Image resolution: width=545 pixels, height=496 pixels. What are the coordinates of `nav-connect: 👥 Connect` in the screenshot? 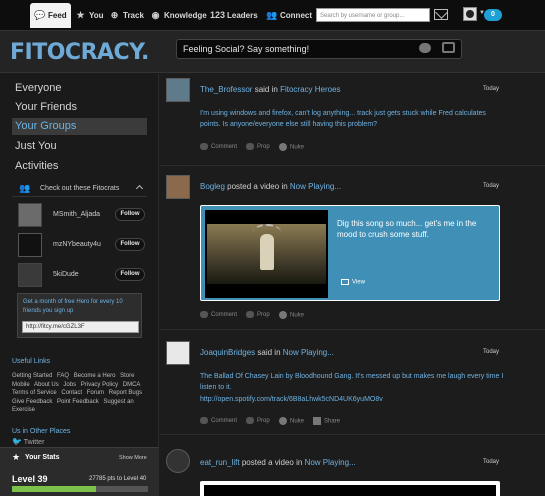 It's located at (289, 15).